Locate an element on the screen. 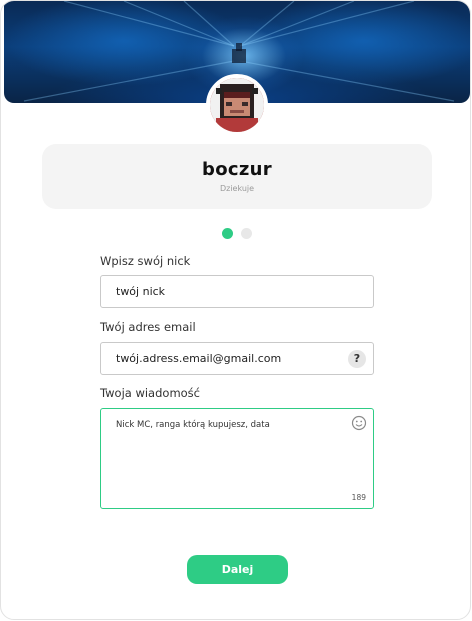  message-textarea: Nick MC, ranga którą kupujesz, data 189 is located at coordinates (237, 458).